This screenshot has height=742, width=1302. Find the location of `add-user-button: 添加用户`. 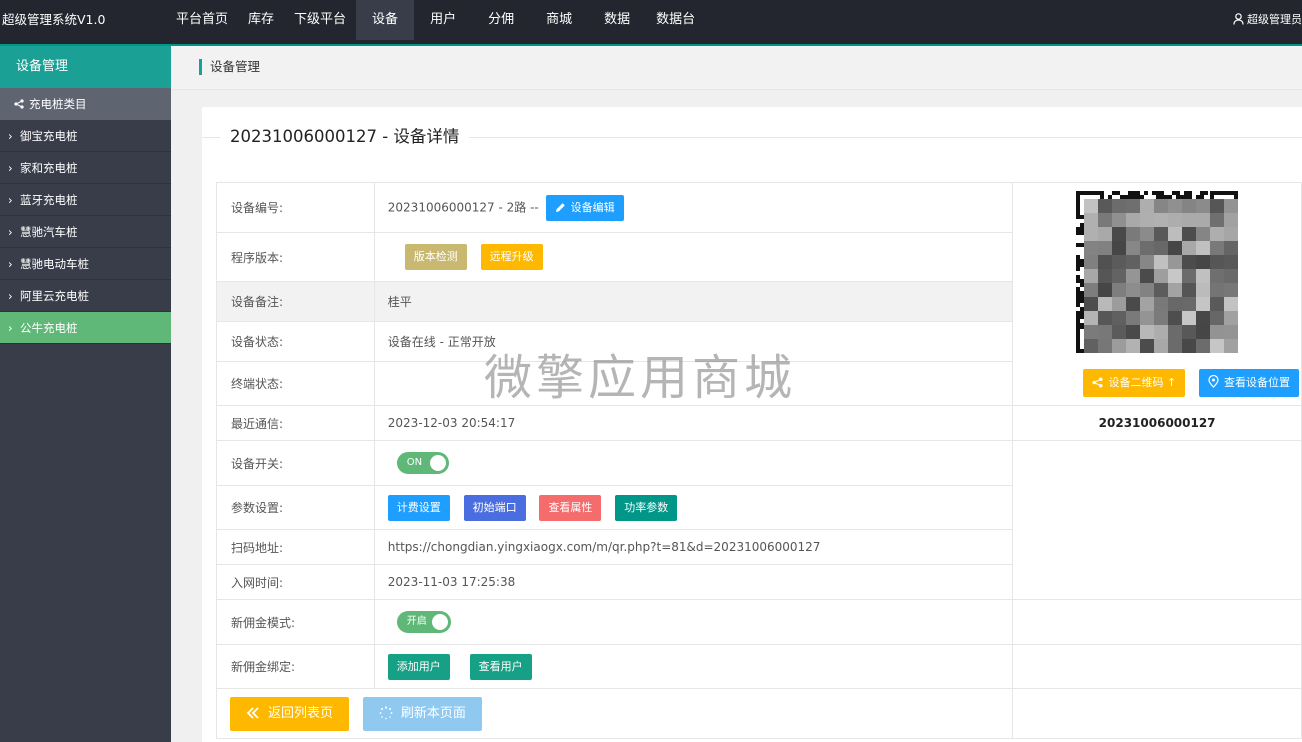

add-user-button: 添加用户 is located at coordinates (418, 666).